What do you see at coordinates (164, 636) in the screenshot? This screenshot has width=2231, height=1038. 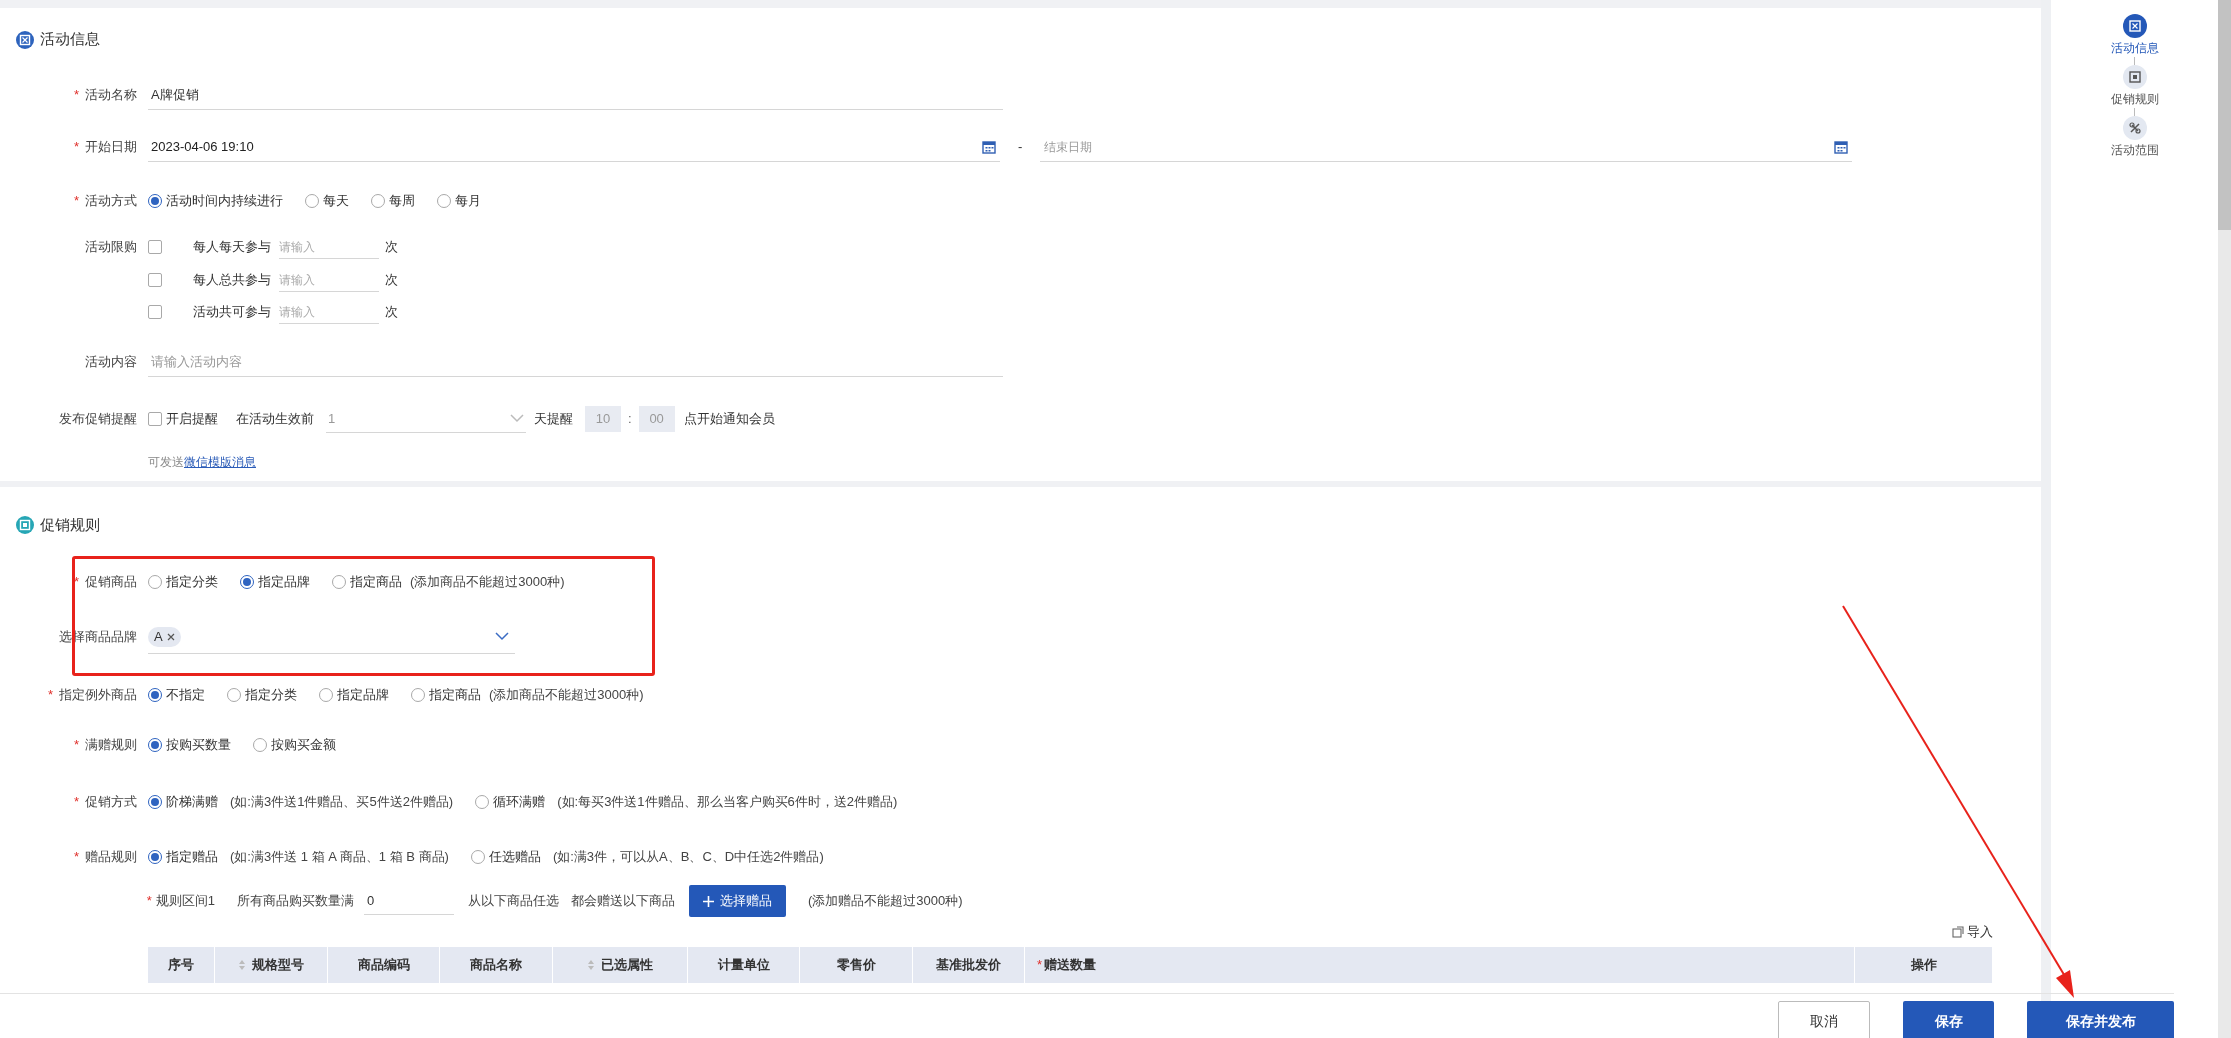 I see `brand-tag: A` at bounding box center [164, 636].